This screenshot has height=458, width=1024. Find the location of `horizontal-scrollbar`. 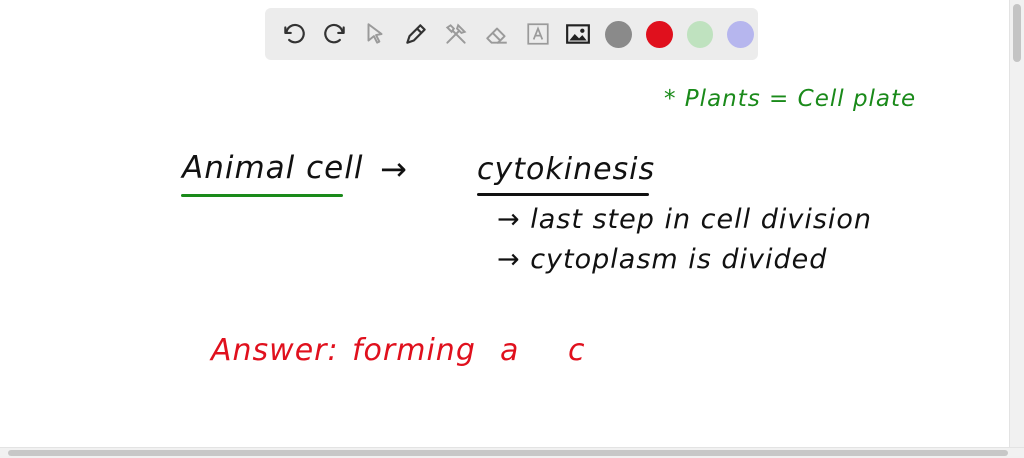

horizontal-scrollbar is located at coordinates (512, 452).